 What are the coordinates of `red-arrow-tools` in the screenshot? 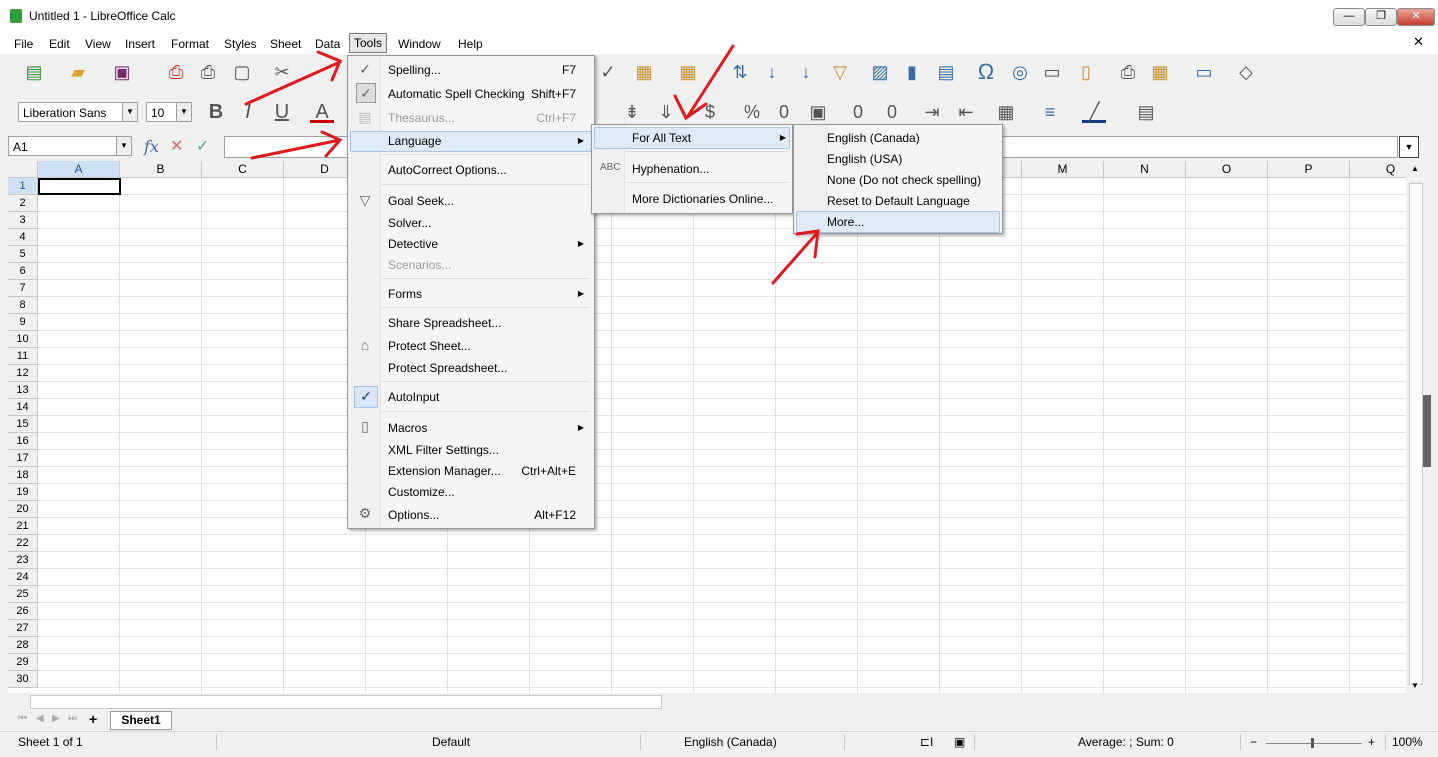 It's located at (293, 83).